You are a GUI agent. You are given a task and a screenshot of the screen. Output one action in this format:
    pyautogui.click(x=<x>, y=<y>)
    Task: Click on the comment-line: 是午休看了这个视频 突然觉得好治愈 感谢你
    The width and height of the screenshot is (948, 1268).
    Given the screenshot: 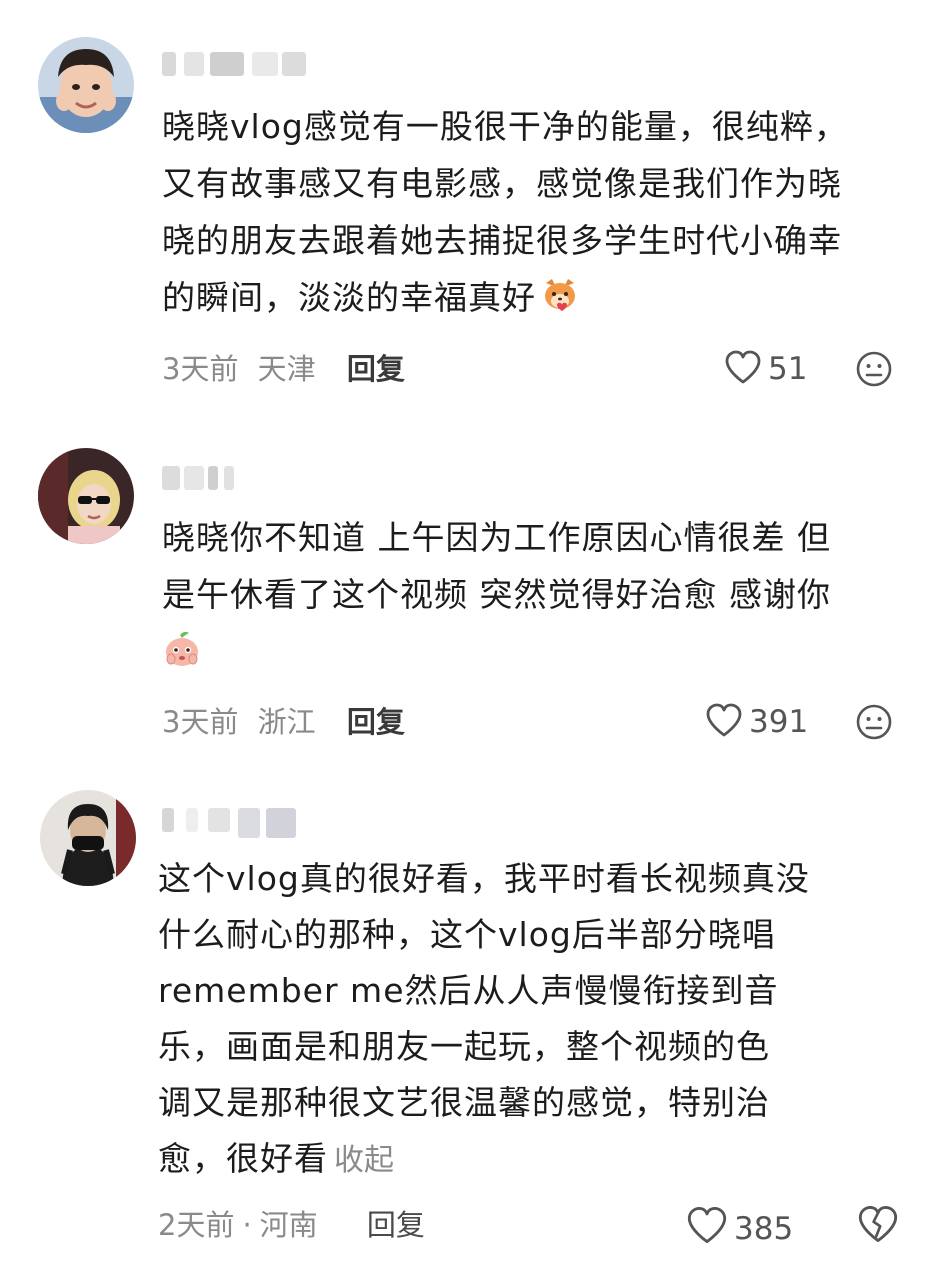 What is the action you would take?
    pyautogui.click(x=496, y=594)
    